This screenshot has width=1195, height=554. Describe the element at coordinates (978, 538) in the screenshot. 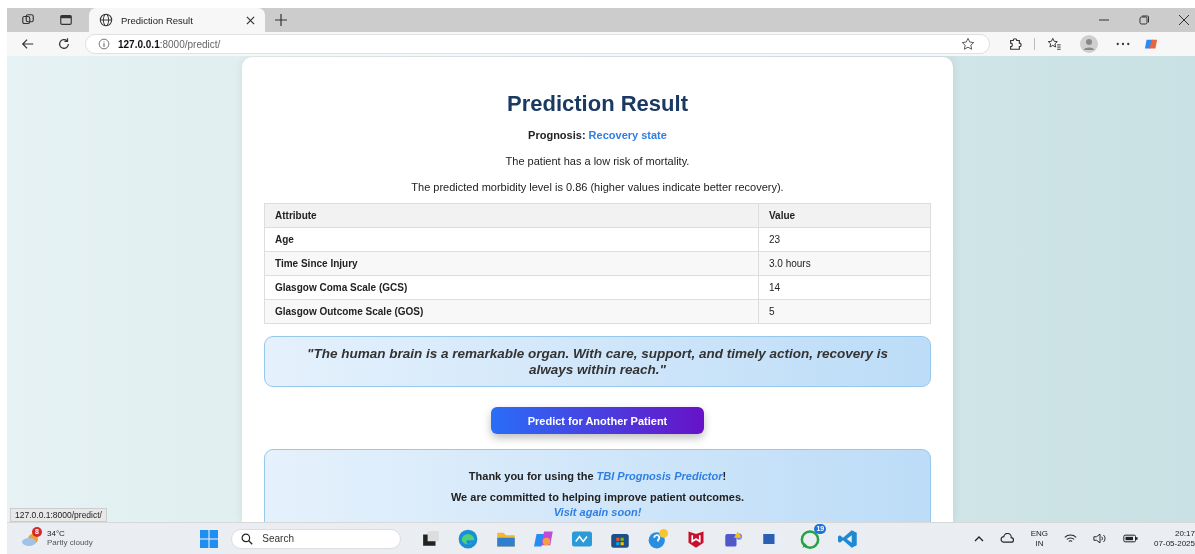

I see `chevron-up-icon` at that location.